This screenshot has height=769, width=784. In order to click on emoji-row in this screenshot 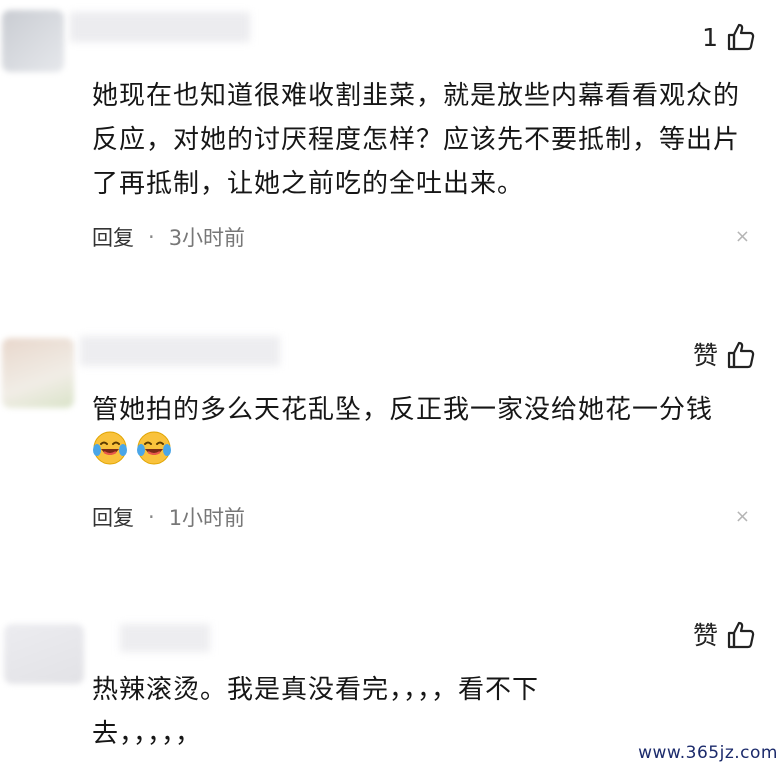, I will do `click(132, 448)`.